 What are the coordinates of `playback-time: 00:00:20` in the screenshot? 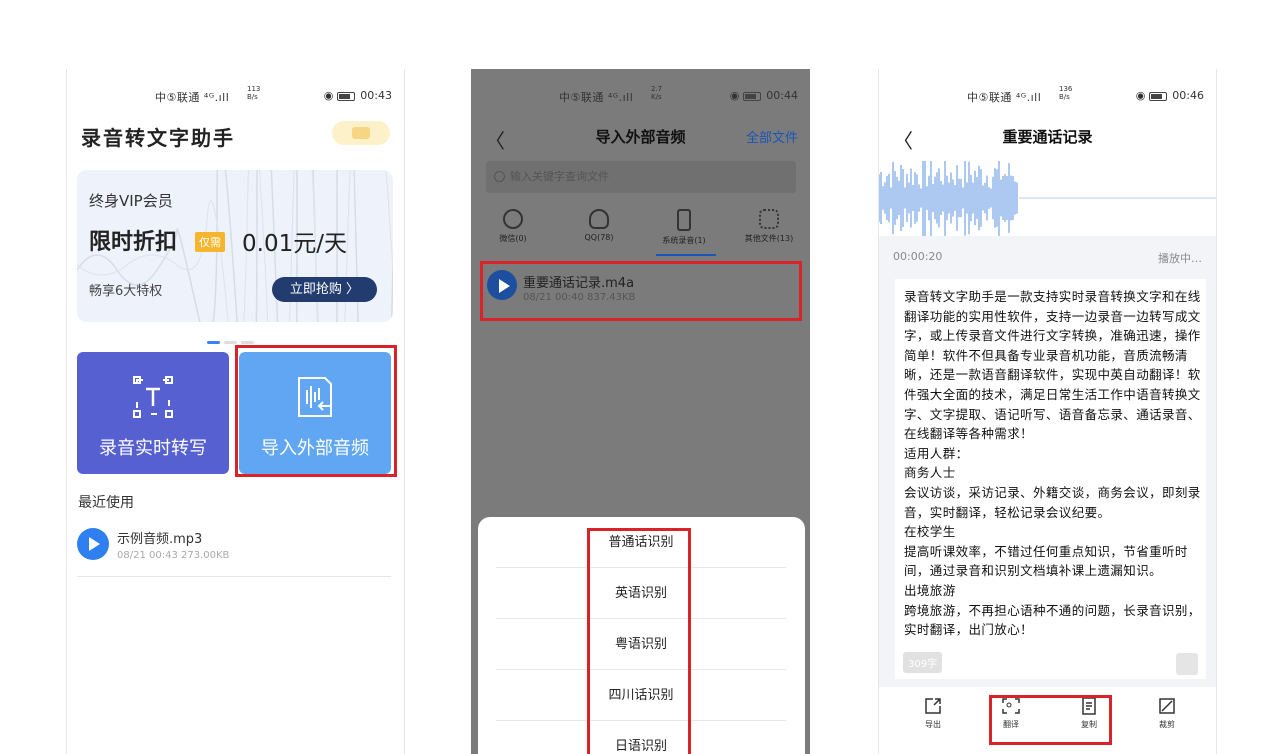 It's located at (918, 256).